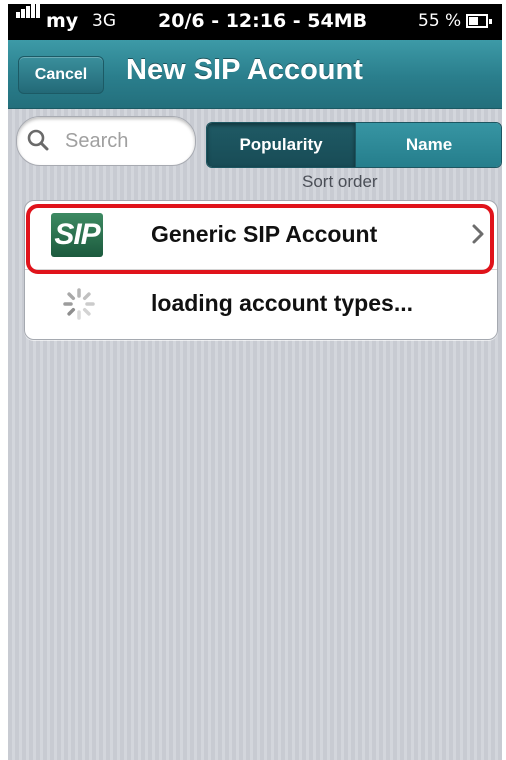 The width and height of the screenshot is (506, 760). I want to click on battery-percent: 55 %, so click(440, 21).